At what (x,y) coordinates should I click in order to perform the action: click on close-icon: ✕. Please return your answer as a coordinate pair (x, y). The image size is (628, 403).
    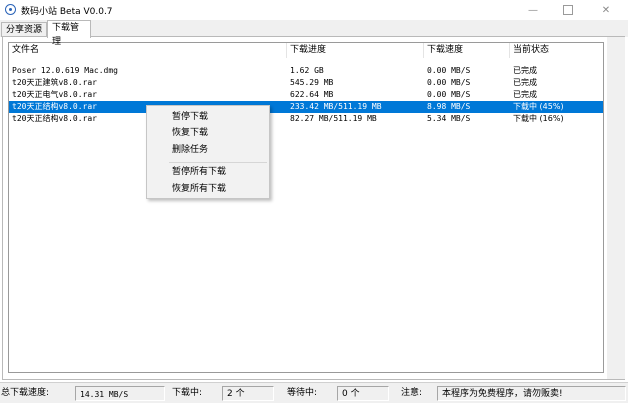
    Looking at the image, I should click on (606, 10).